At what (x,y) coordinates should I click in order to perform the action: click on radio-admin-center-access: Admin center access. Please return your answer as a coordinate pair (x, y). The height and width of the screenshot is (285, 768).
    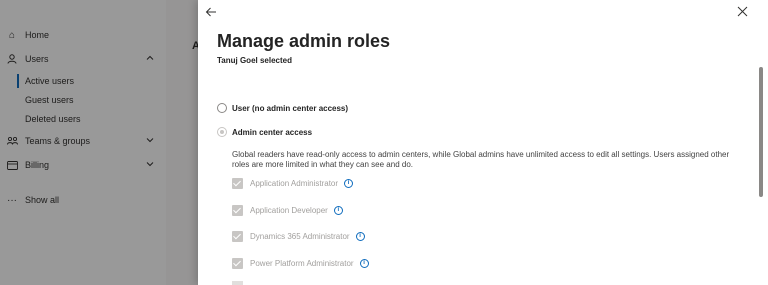
    Looking at the image, I should click on (264, 132).